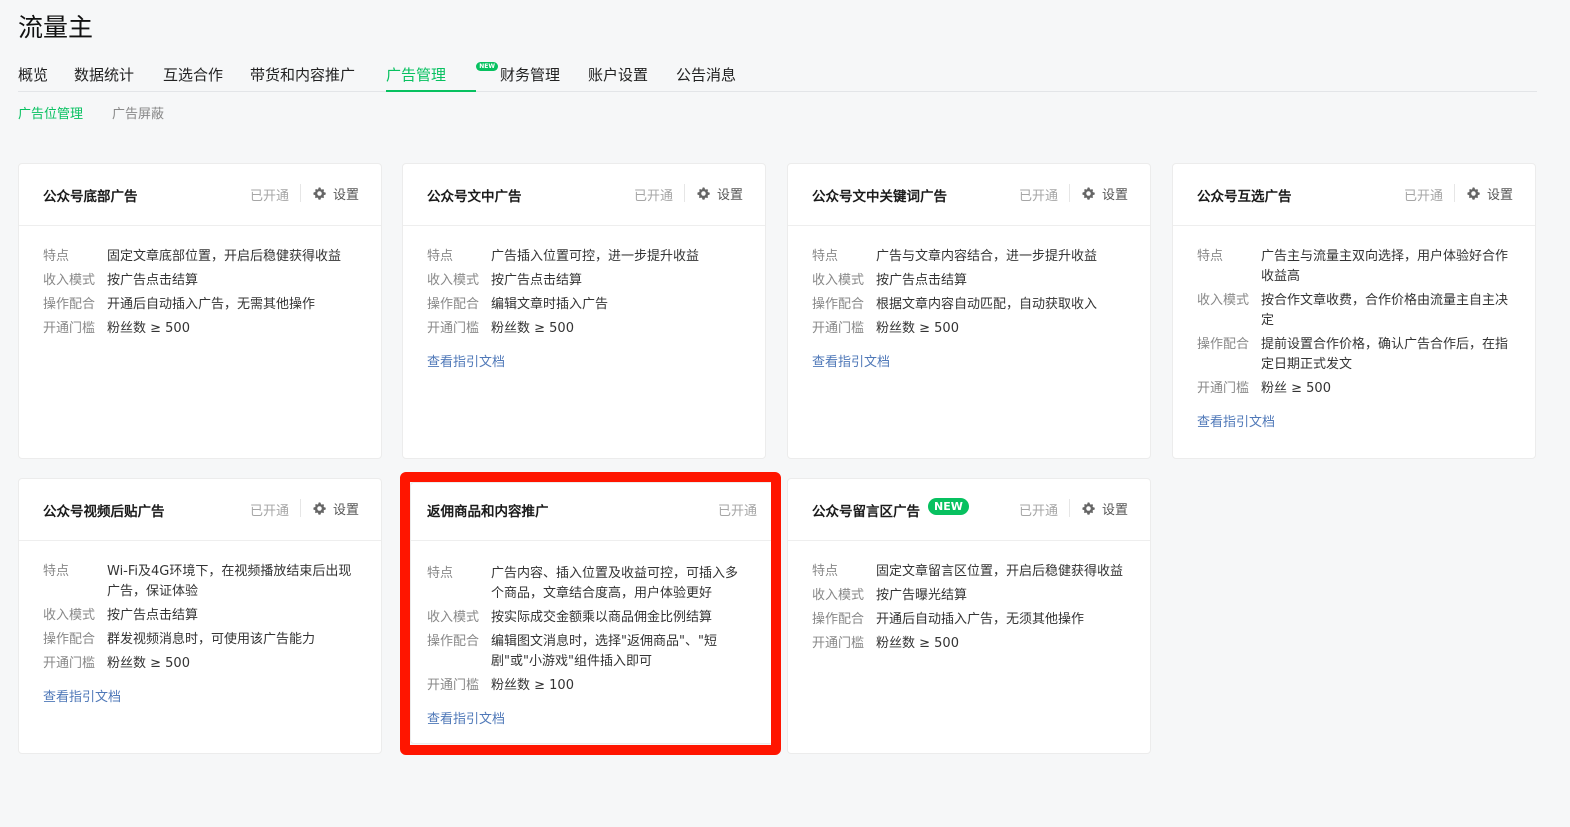 This screenshot has height=827, width=1570. What do you see at coordinates (969, 195) in the screenshot?
I see `card-header: 公众号文中关键词广告 已开通 设置` at bounding box center [969, 195].